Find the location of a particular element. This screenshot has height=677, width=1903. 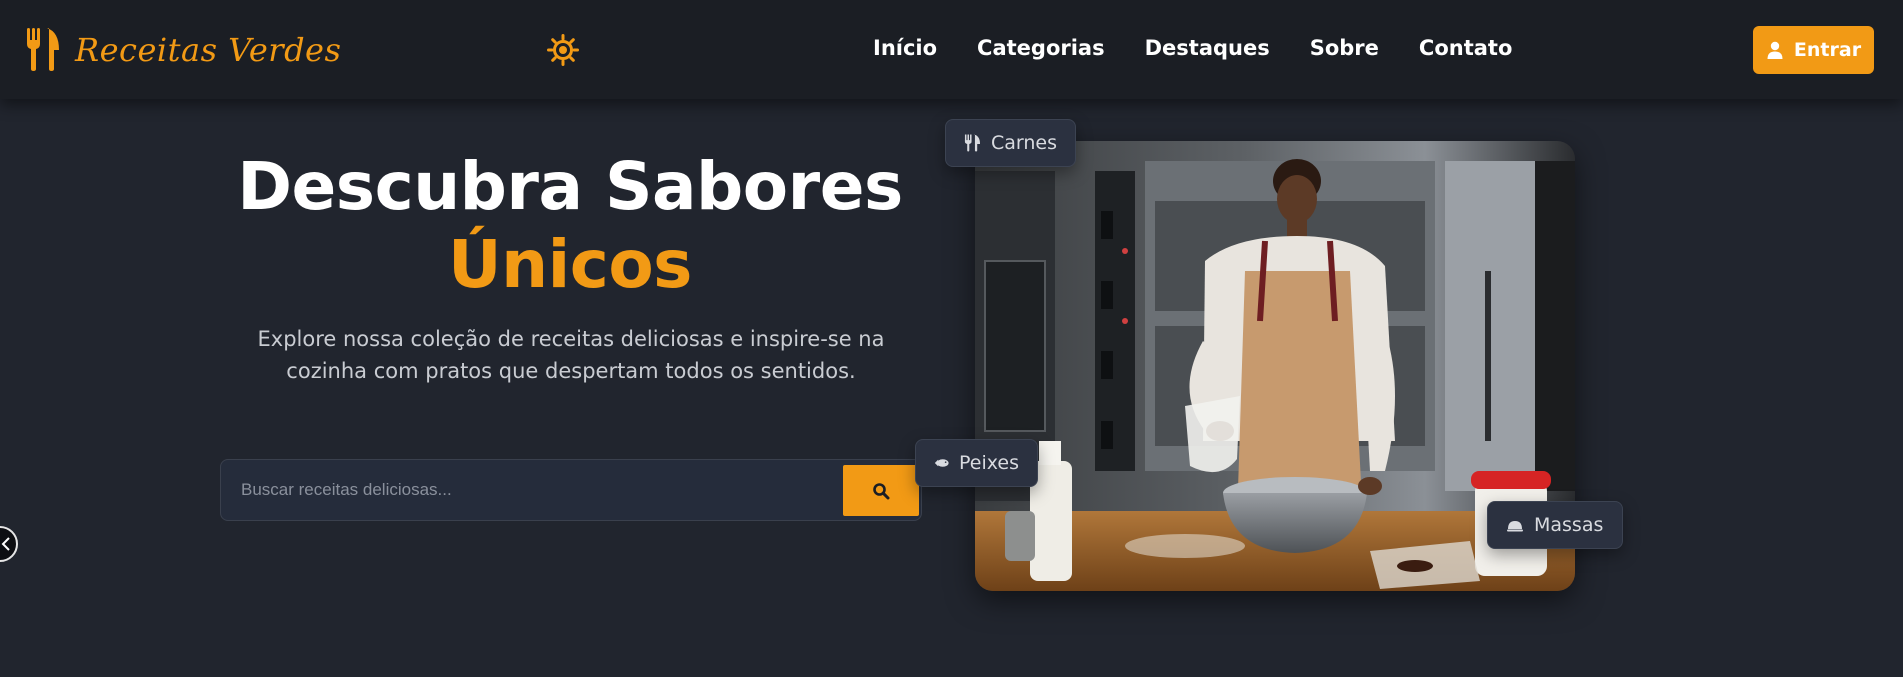

login-button: Entrar is located at coordinates (1813, 50).